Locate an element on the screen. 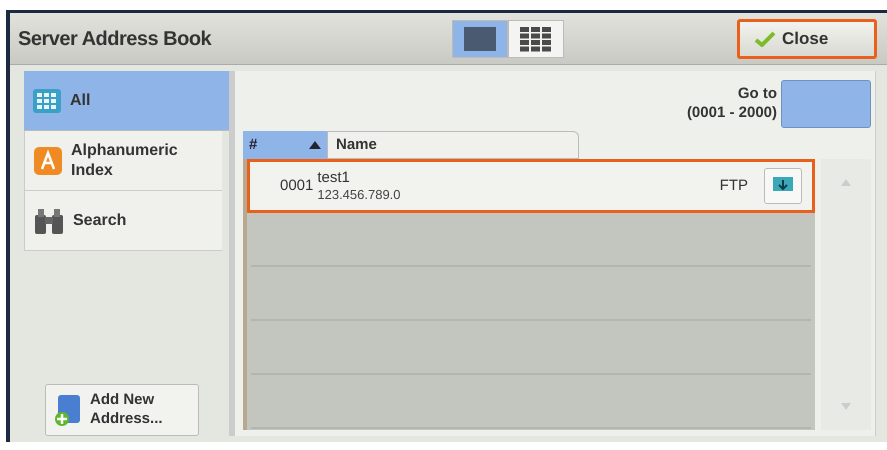 The height and width of the screenshot is (450, 887). scroll-up-icon is located at coordinates (846, 182).